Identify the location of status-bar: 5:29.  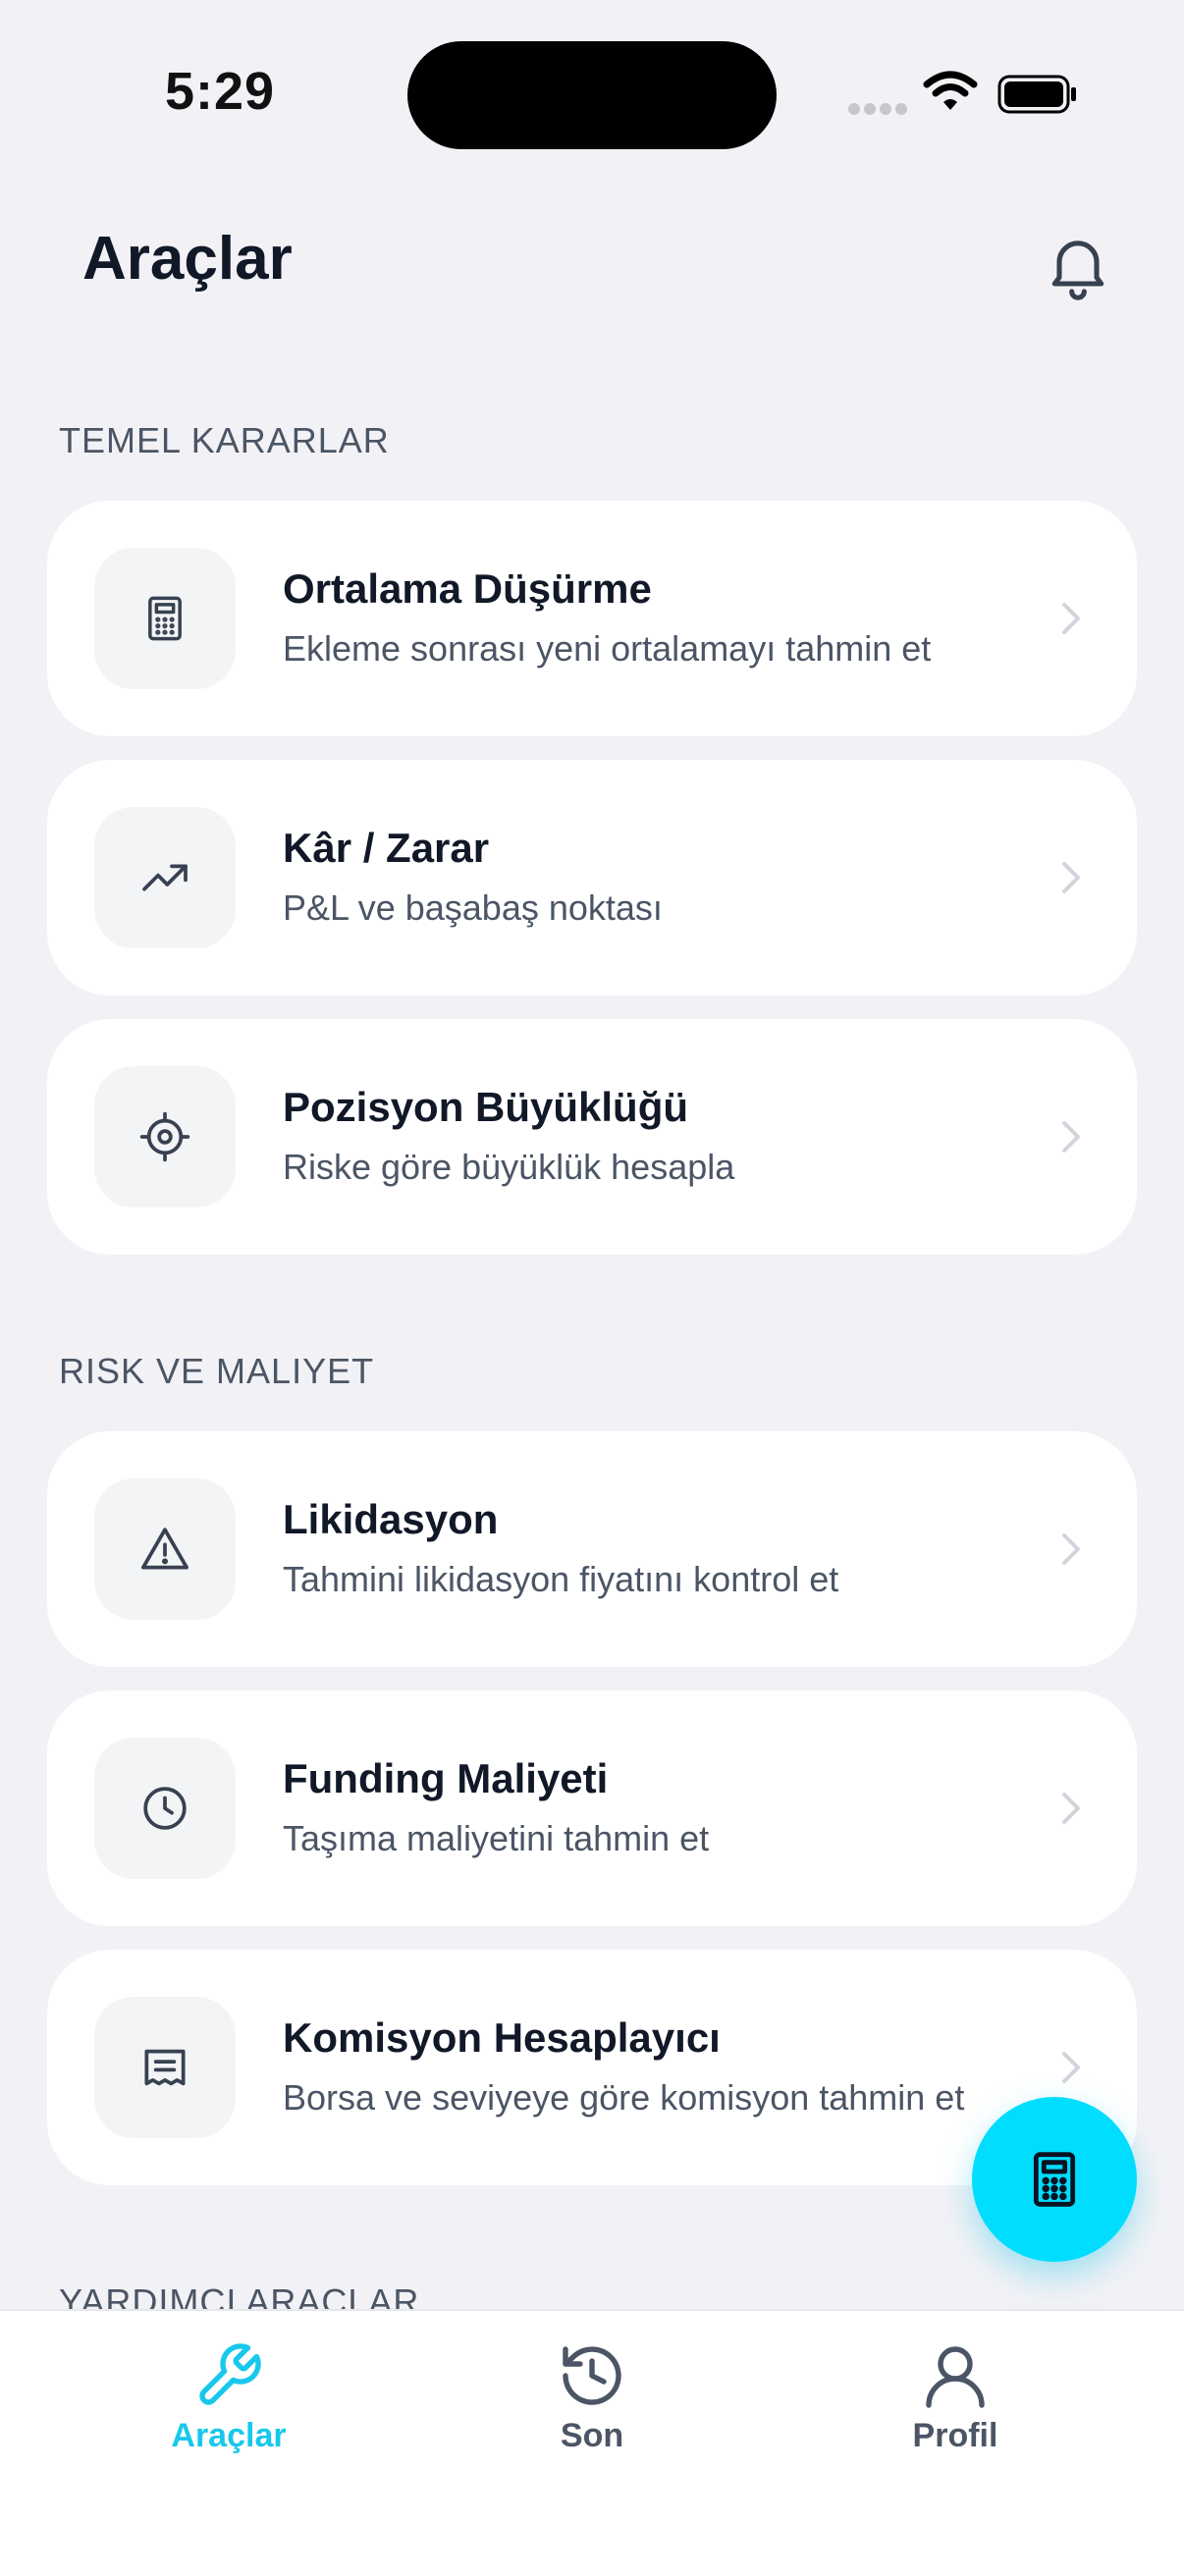
(592, 93).